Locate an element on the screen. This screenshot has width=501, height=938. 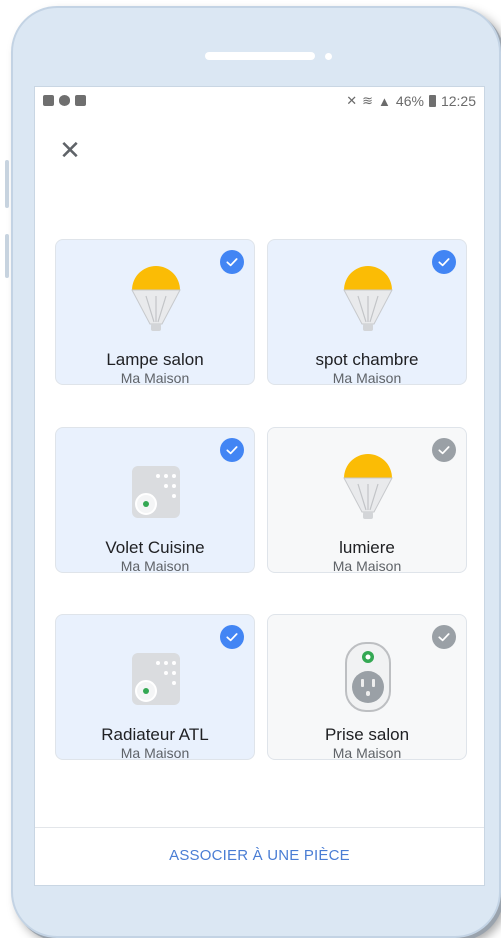
power-button is located at coordinates (7, 256).